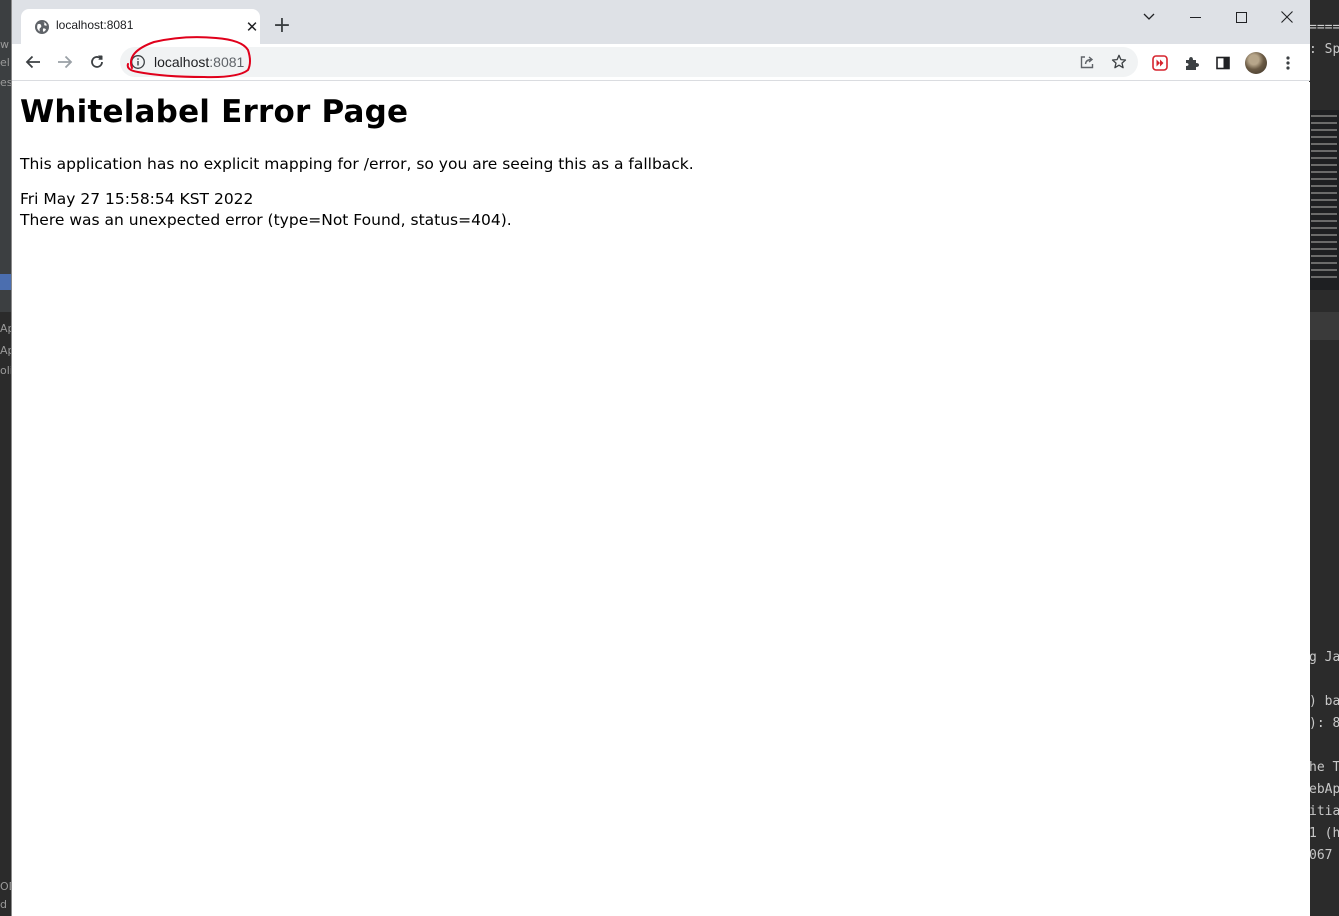  I want to click on ide-code-fragment: ) bac, so click(1324, 701).